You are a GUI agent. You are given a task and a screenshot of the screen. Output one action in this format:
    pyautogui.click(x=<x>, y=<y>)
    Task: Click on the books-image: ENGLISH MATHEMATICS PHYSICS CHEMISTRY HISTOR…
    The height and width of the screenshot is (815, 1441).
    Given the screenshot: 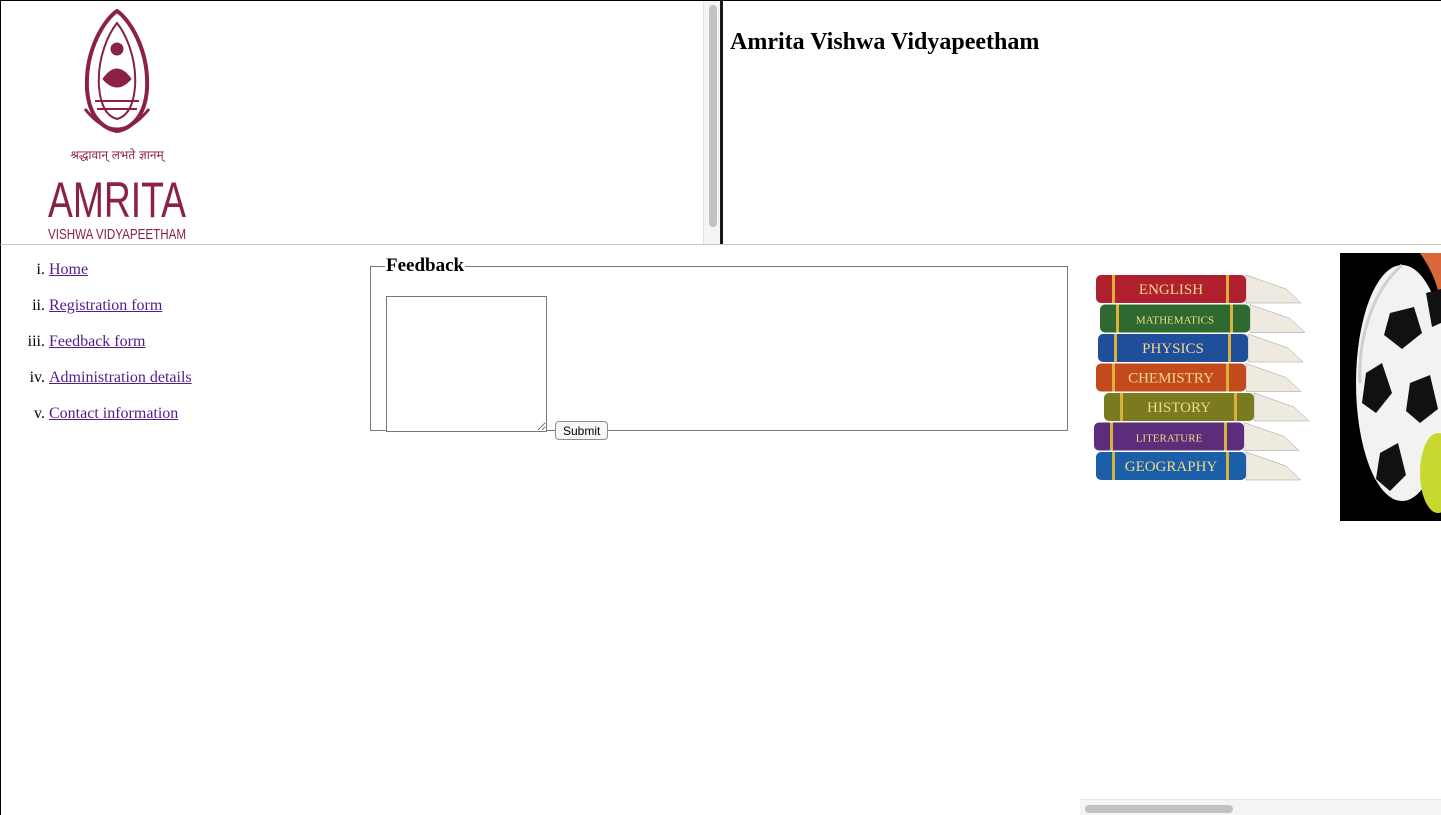 What is the action you would take?
    pyautogui.click(x=1202, y=377)
    